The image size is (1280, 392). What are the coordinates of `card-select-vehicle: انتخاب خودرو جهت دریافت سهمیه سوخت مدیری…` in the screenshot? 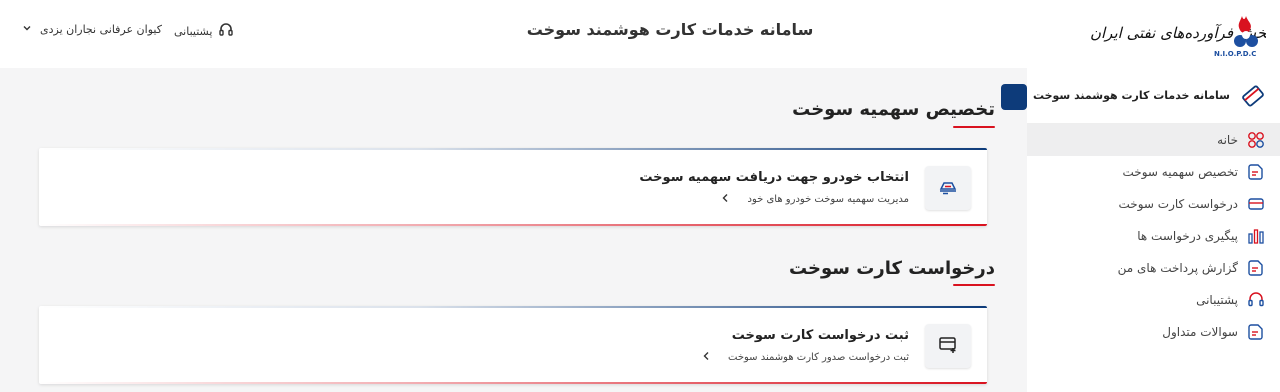 It's located at (513, 187).